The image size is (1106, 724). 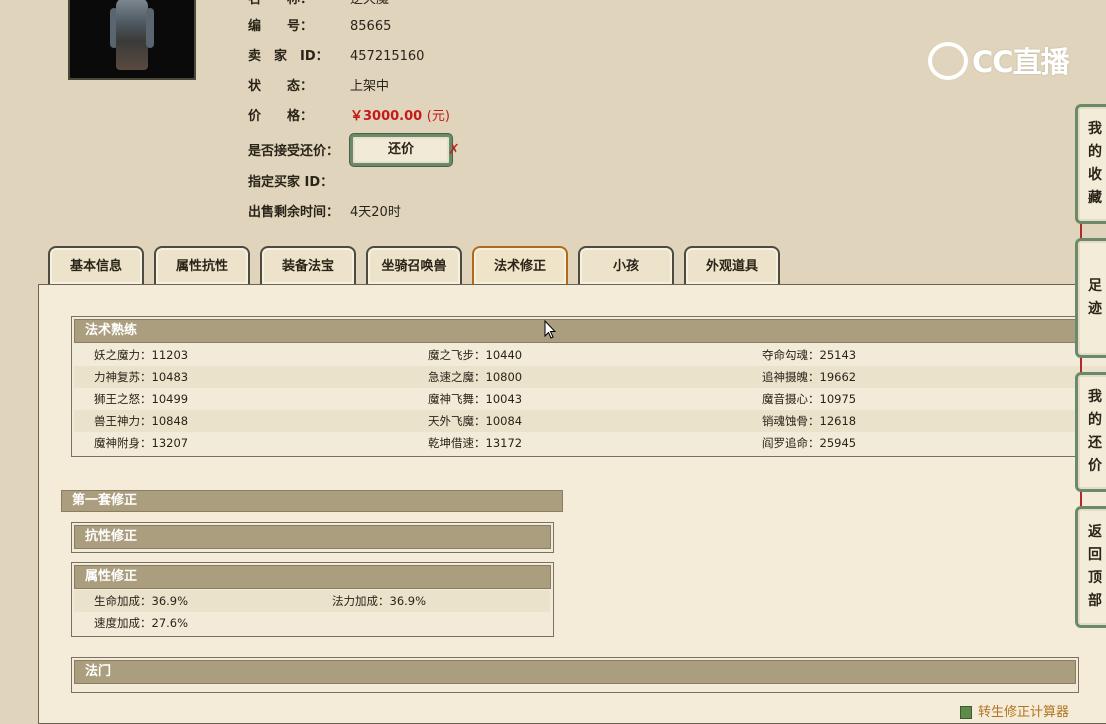 What do you see at coordinates (1095, 297) in the screenshot?
I see `side-nav-footprints-label: 足迹` at bounding box center [1095, 297].